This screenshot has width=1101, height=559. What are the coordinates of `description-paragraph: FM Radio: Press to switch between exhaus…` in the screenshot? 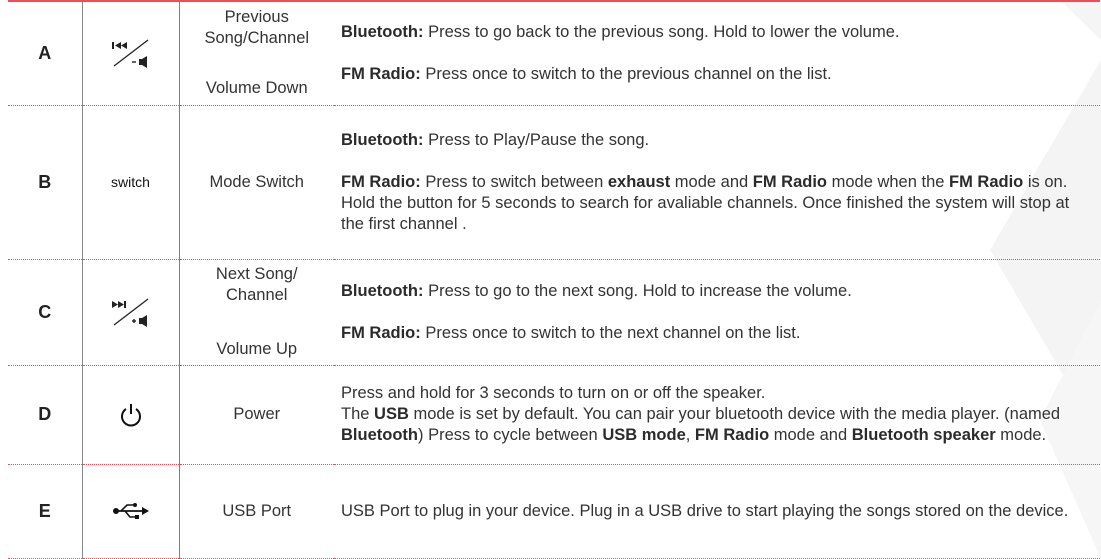 It's located at (717, 182).